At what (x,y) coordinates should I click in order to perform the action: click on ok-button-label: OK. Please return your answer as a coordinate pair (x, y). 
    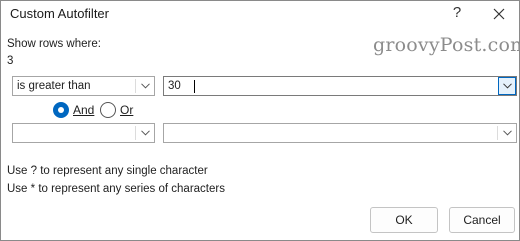
    Looking at the image, I should click on (404, 220).